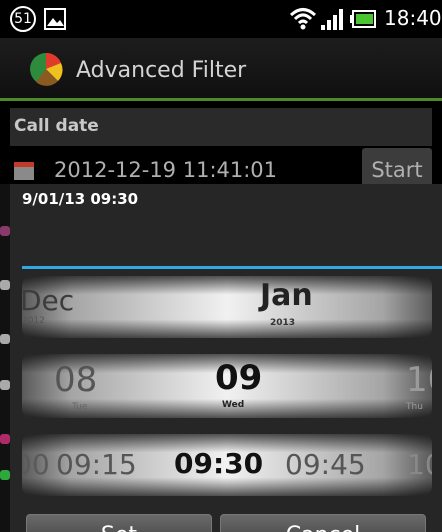 The image size is (442, 532). Describe the element at coordinates (233, 405) in the screenshot. I see `day-current-weekday: Wed` at that location.